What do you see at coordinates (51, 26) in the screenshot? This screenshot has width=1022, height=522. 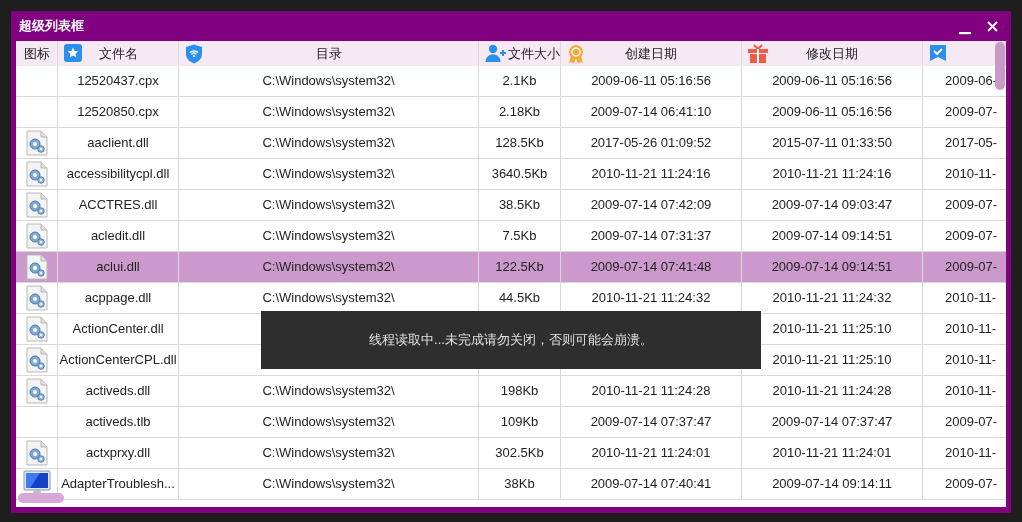 I see `window-title: 超级列表框` at bounding box center [51, 26].